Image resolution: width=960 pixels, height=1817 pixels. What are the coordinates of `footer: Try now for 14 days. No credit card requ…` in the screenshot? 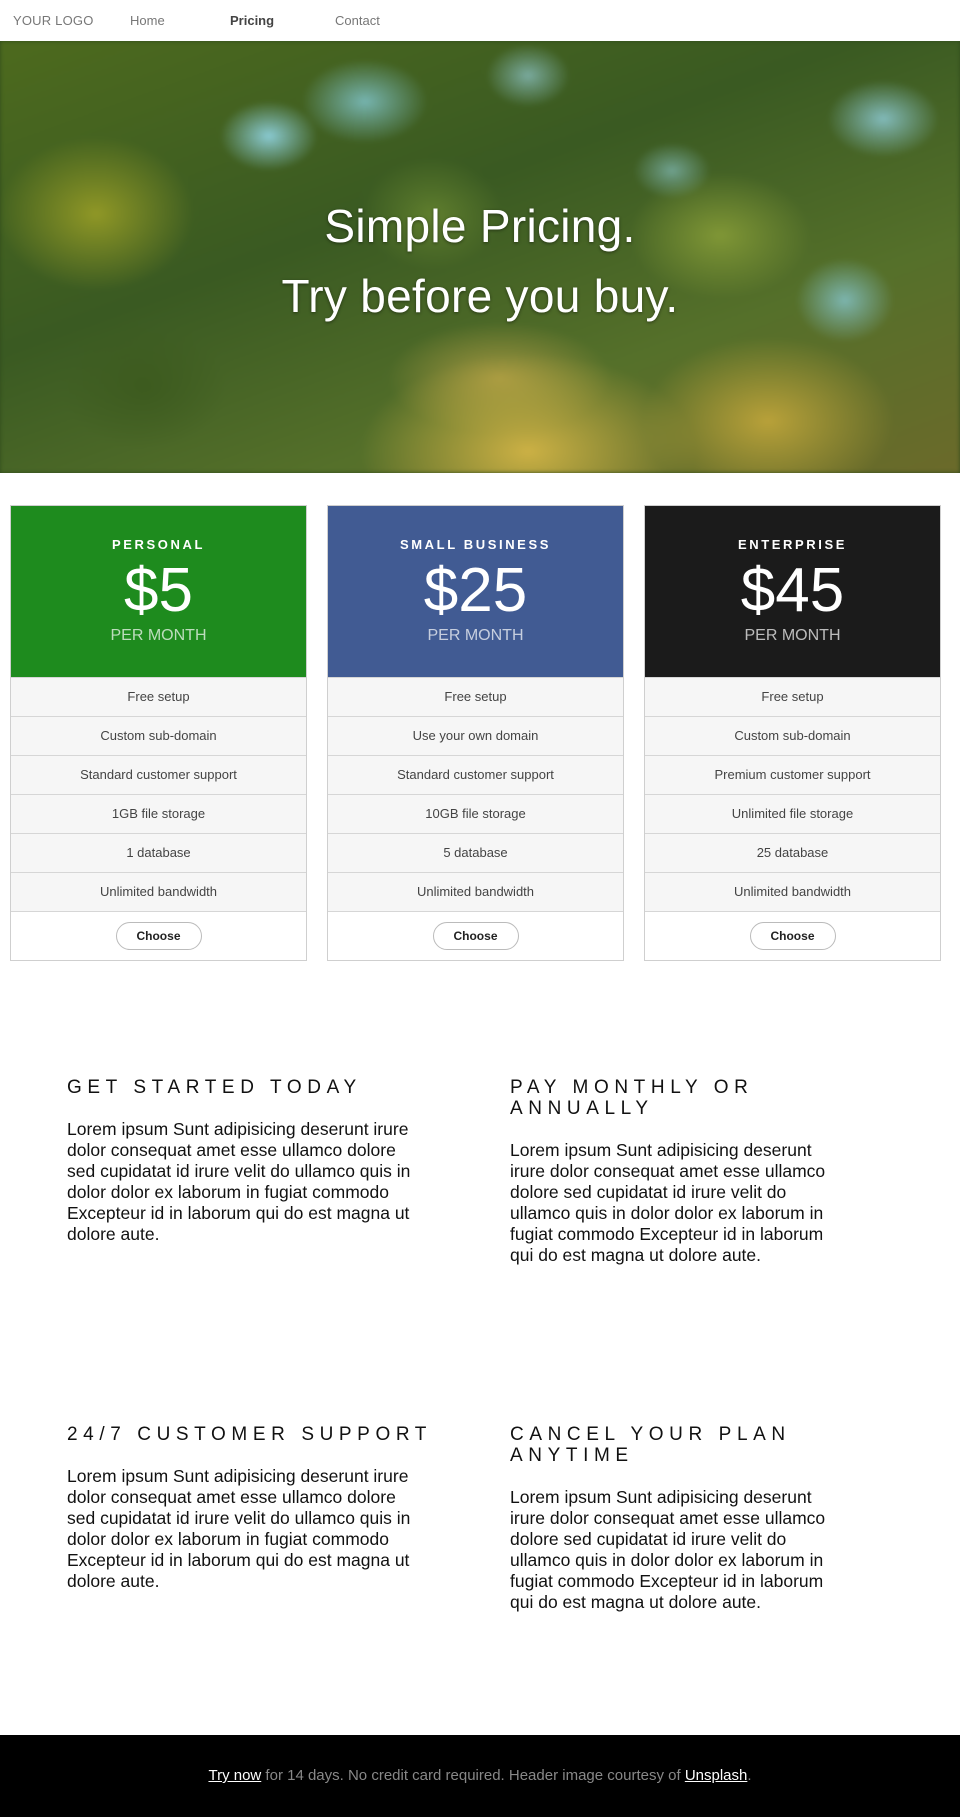 It's located at (480, 1776).